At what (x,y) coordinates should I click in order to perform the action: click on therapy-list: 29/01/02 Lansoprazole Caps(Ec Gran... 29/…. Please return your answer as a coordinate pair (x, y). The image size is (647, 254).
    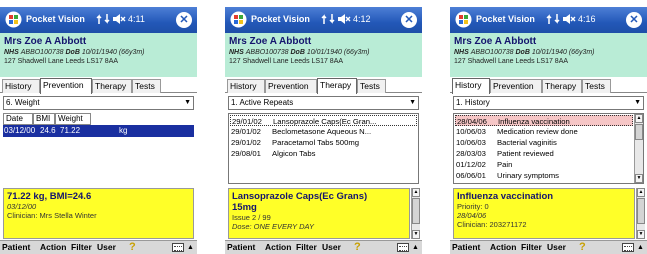
    Looking at the image, I should click on (323, 148).